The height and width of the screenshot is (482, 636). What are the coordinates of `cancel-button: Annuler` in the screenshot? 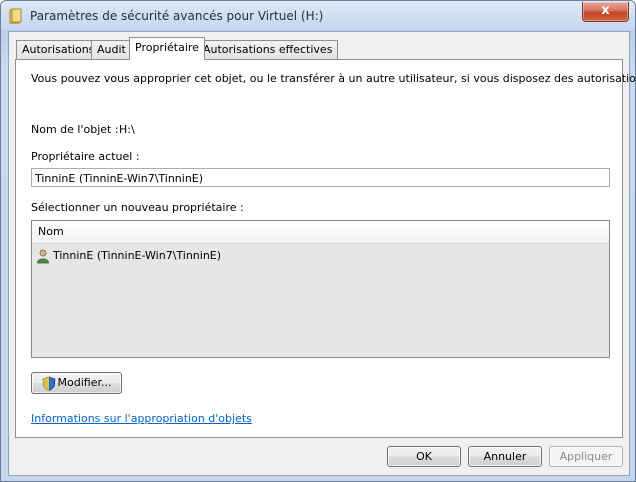 It's located at (505, 456).